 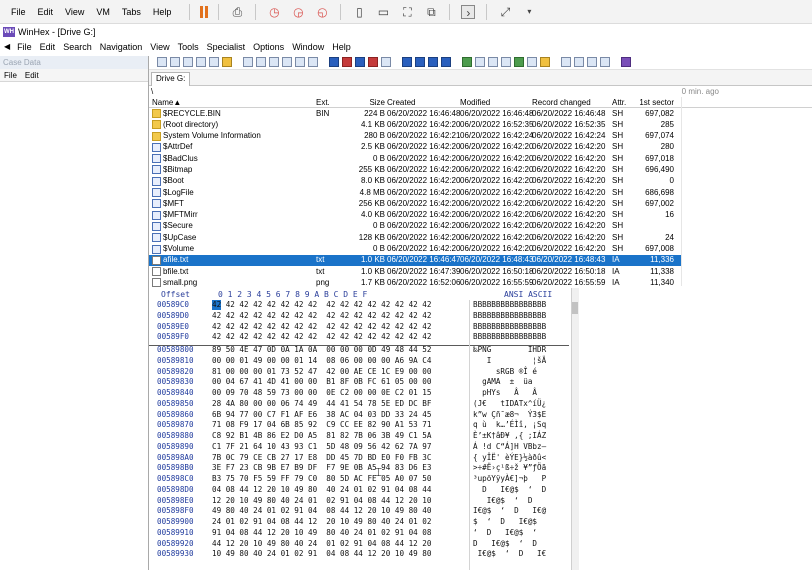 What do you see at coordinates (226, 47) in the screenshot?
I see `menu-specialist: Specialist` at bounding box center [226, 47].